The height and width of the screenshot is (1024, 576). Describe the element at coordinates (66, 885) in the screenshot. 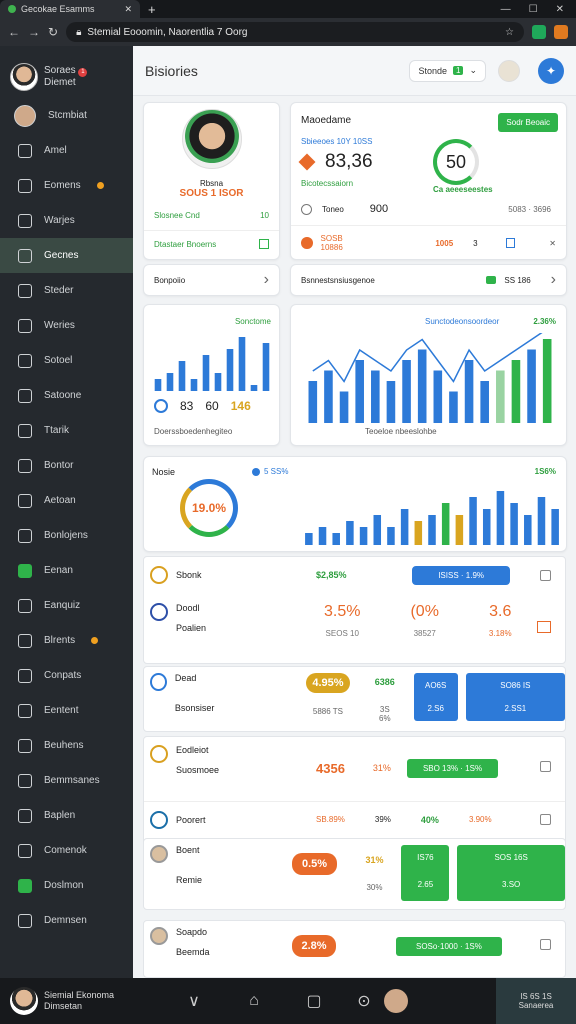

I see `sidebar-item: Doslmon` at that location.